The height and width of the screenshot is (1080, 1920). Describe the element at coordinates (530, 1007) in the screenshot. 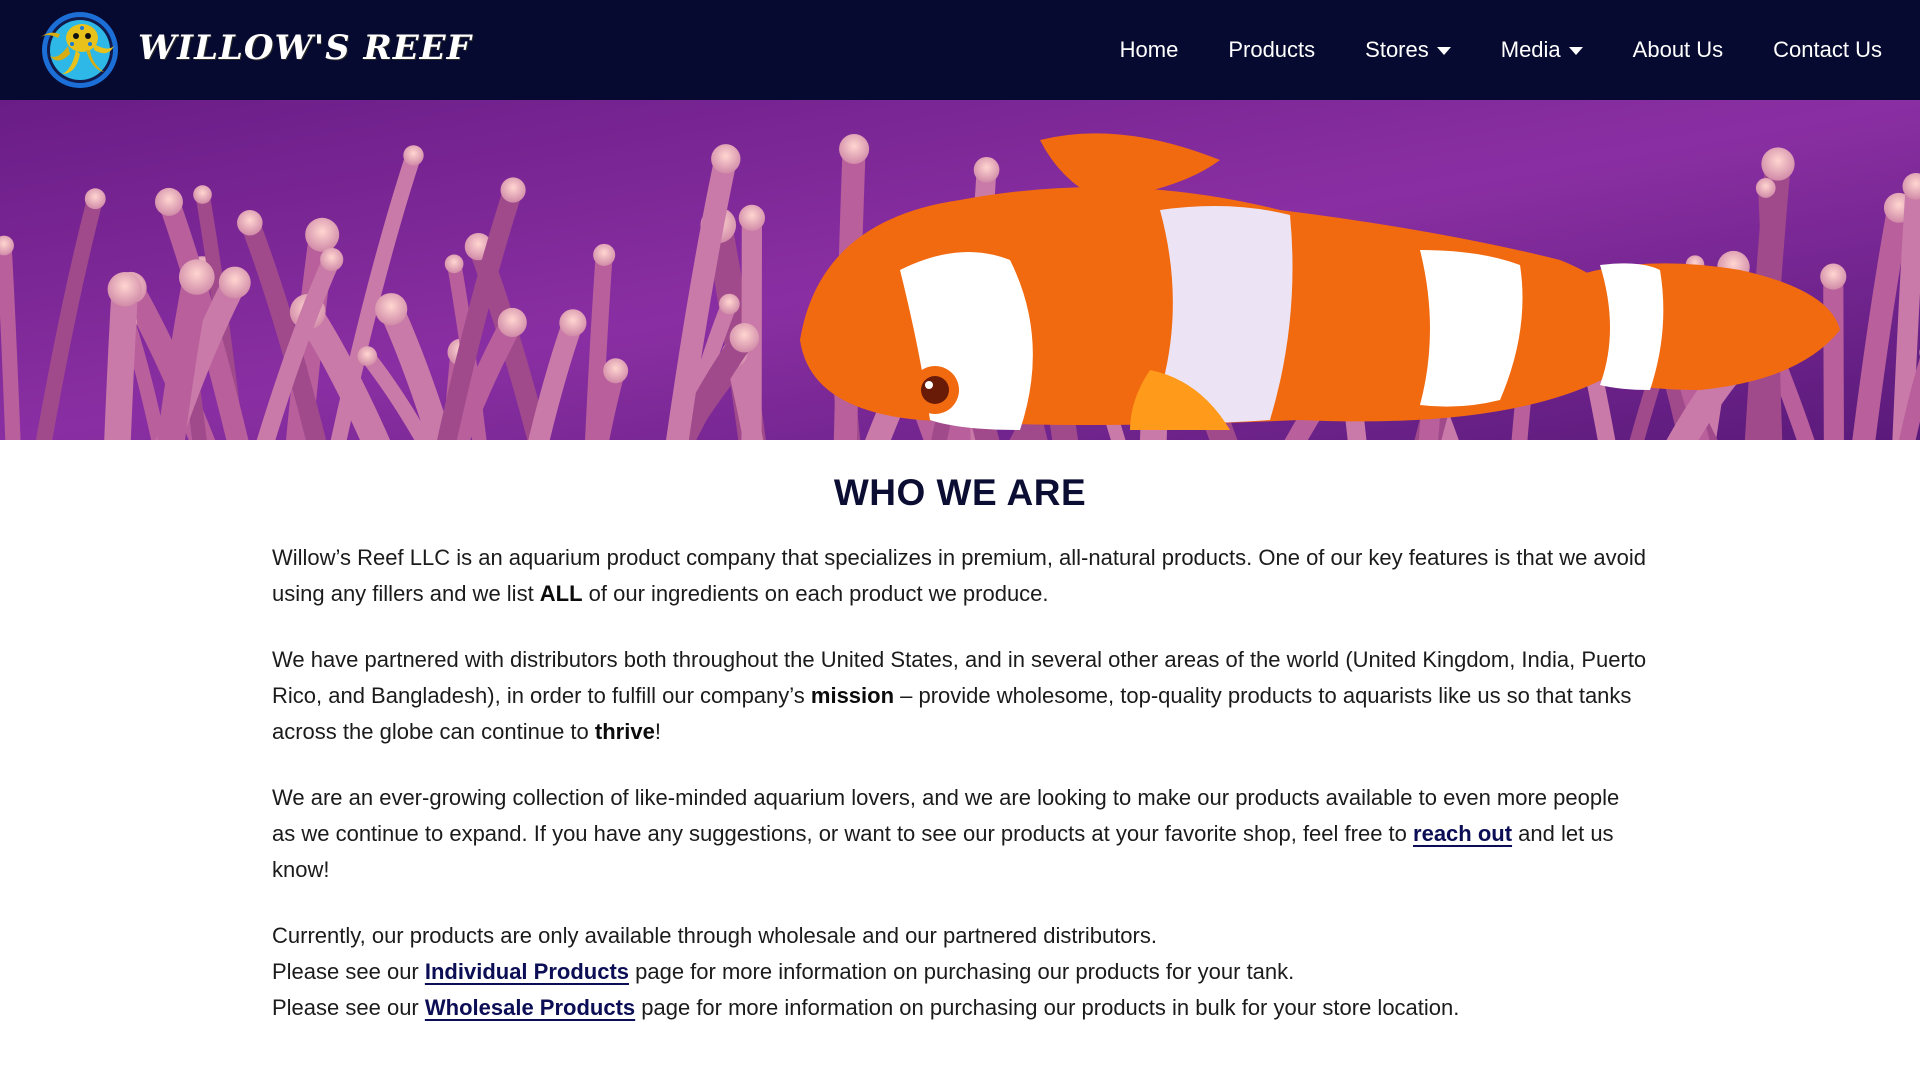

I see `wholesale-products-link: Wholesale Products` at that location.